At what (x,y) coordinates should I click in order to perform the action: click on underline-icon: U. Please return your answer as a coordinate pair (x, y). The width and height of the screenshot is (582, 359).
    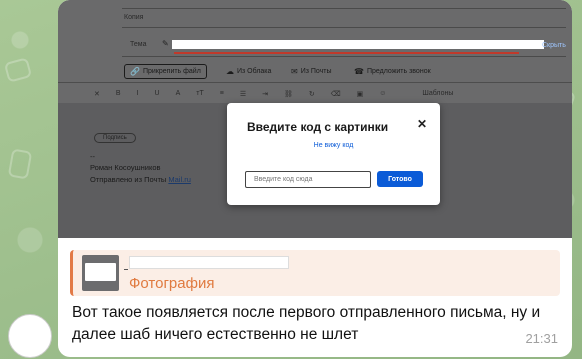
    Looking at the image, I should click on (157, 95).